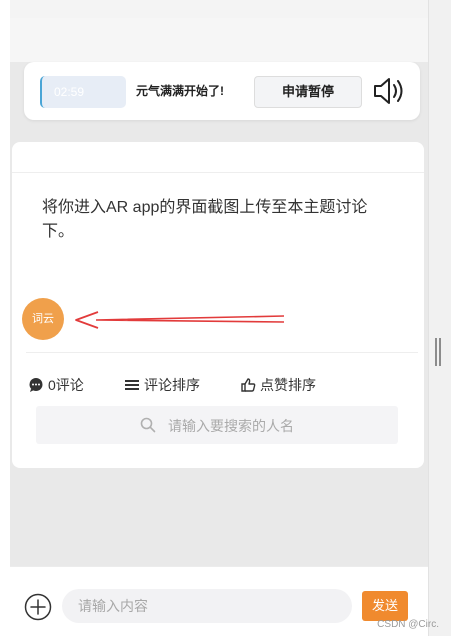  I want to click on scrollbar-grip, so click(438, 352).